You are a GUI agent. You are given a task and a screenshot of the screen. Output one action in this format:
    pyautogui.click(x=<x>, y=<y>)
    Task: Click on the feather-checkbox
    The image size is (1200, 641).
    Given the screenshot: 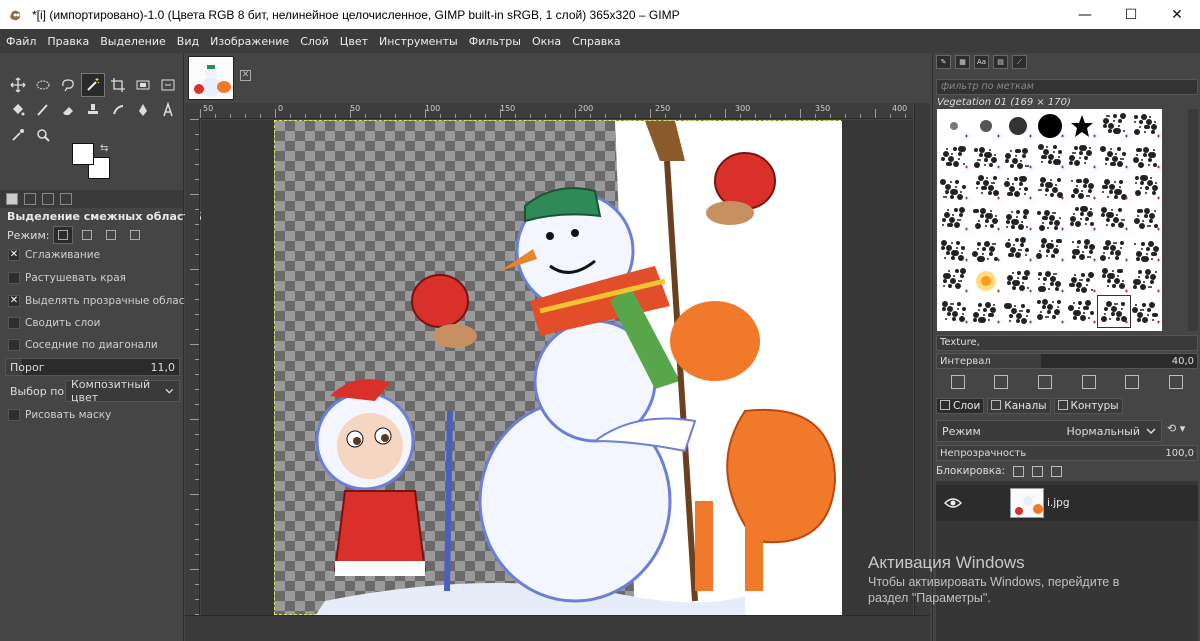 What is the action you would take?
    pyautogui.click(x=14, y=278)
    